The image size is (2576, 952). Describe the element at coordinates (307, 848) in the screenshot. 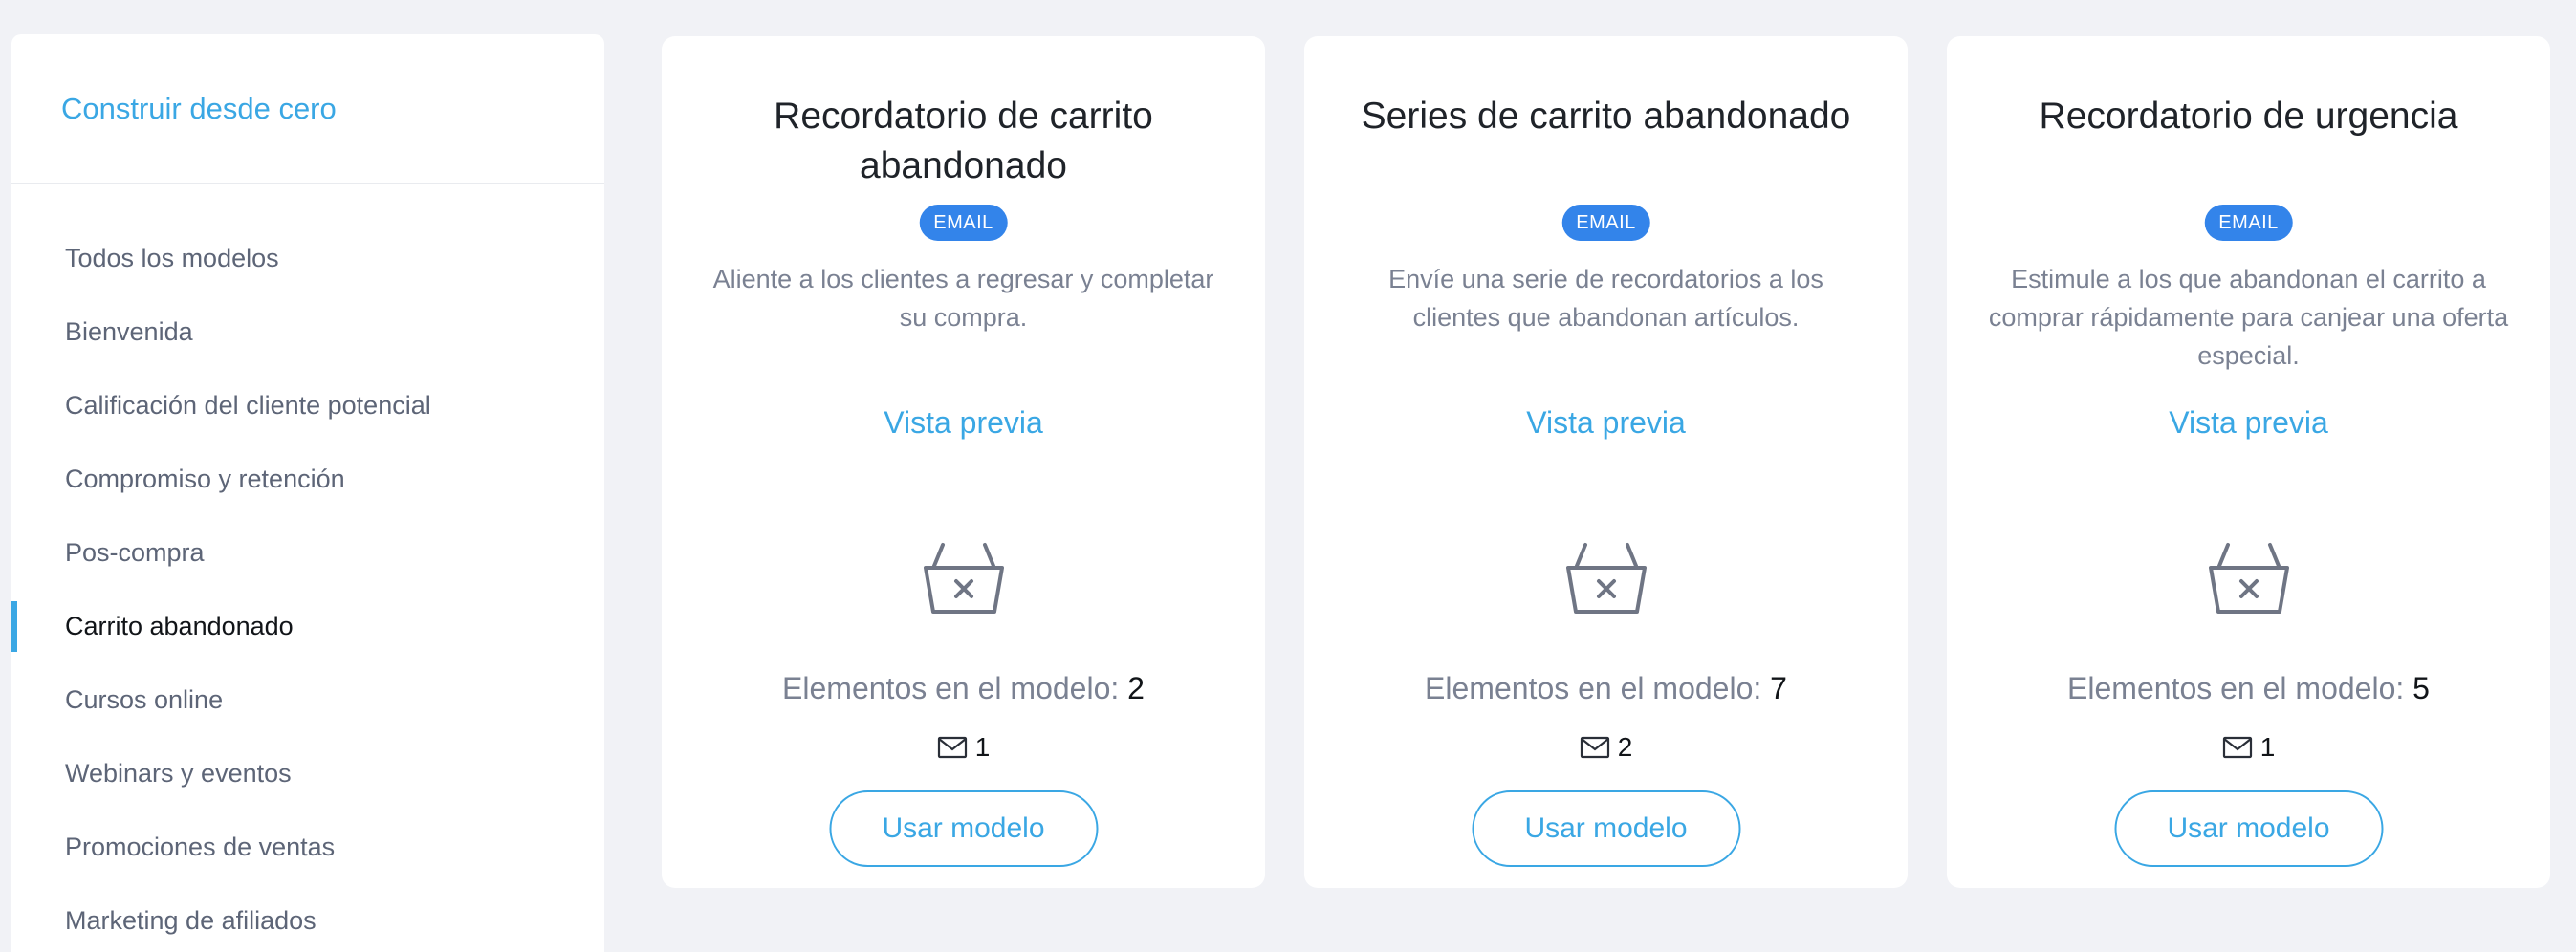

I see `sidebar-item-promociones: Promociones de ventas` at that location.